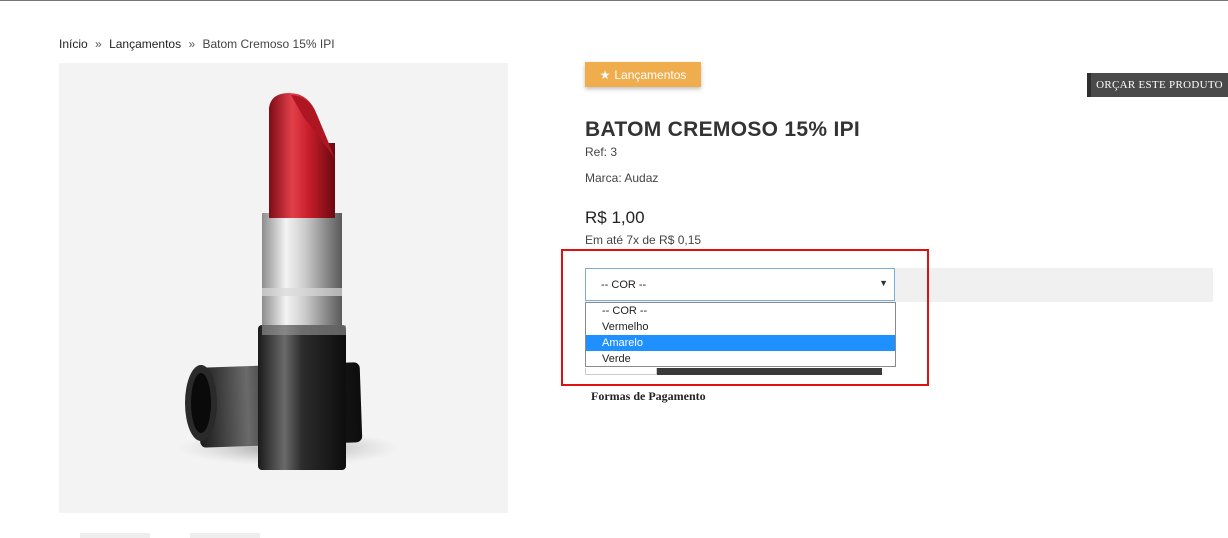 This screenshot has width=1228, height=538. I want to click on product-title: BATOM CREMOSO 15% IPI, so click(723, 129).